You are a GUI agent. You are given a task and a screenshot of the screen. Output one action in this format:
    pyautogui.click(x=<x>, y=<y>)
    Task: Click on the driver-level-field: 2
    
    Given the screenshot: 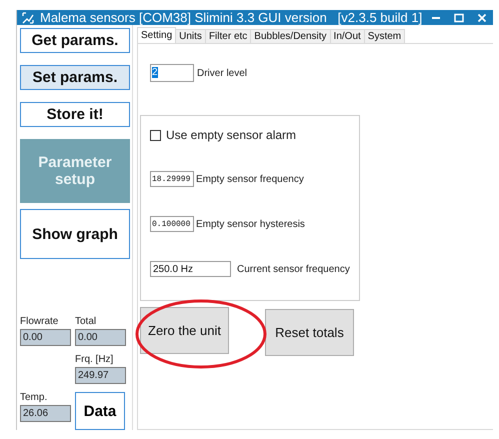 What is the action you would take?
    pyautogui.click(x=172, y=73)
    